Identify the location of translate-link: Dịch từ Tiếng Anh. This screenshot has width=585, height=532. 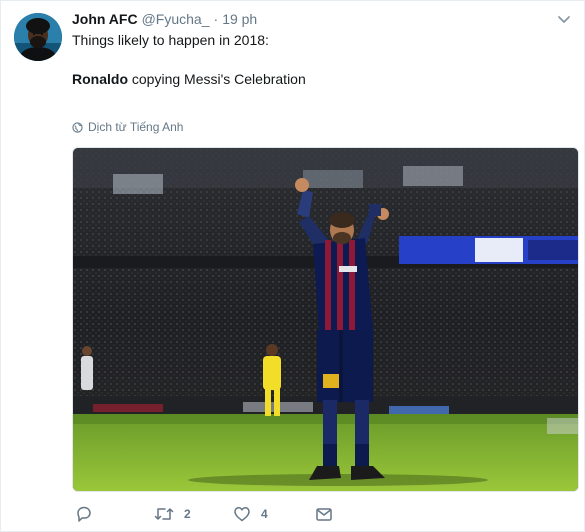
(127, 127).